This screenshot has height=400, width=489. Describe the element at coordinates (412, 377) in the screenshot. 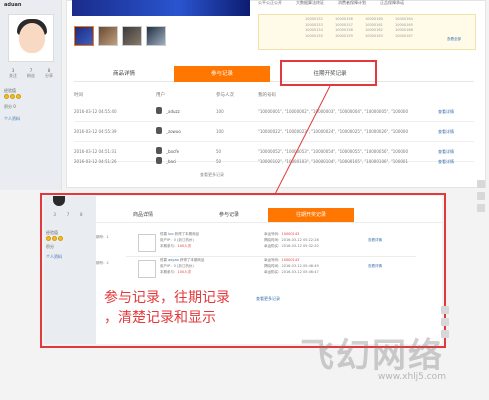

I see `watermark-url: www.xhlj5.com` at that location.